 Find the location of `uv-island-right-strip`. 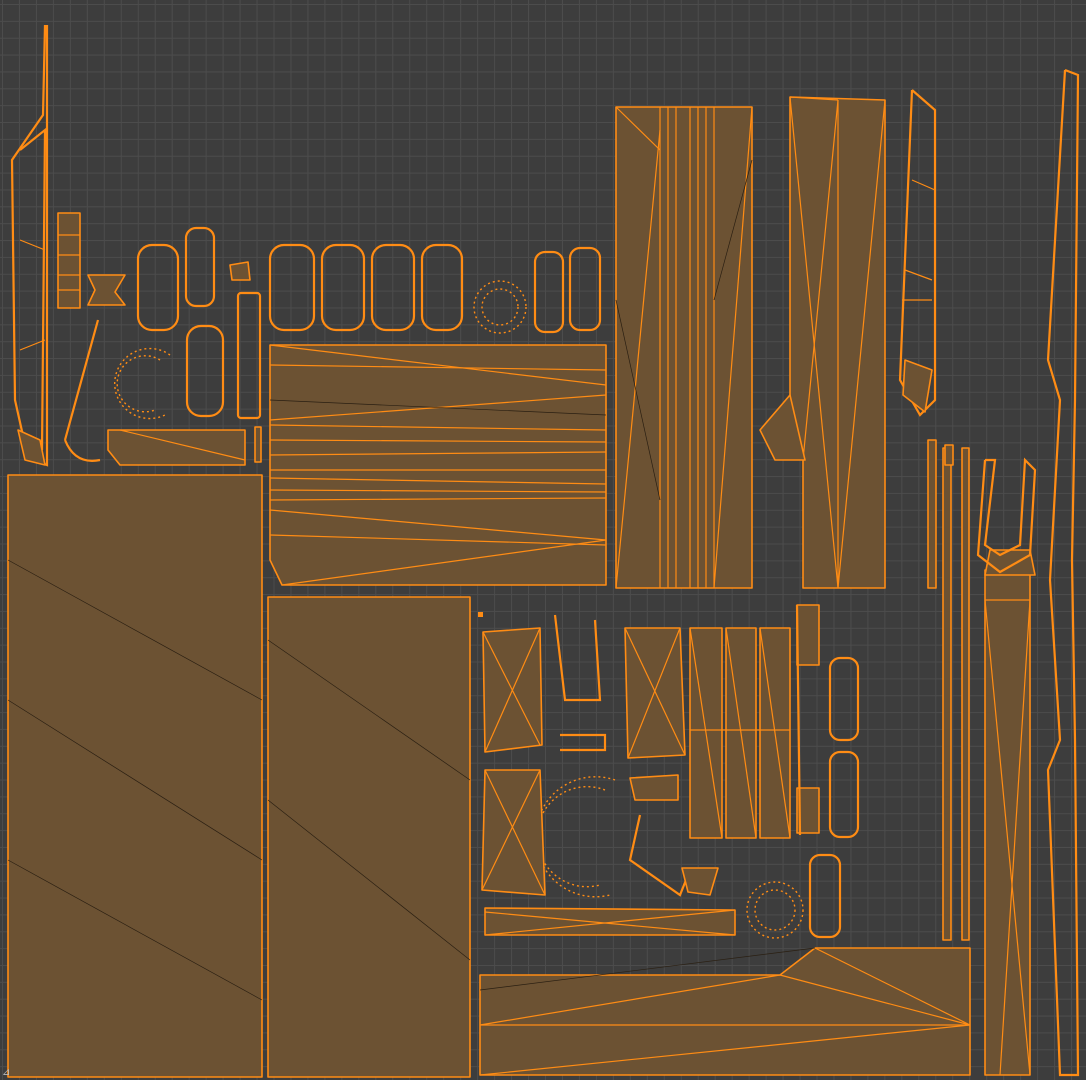

uv-island-right-strip is located at coordinates (1010, 812).